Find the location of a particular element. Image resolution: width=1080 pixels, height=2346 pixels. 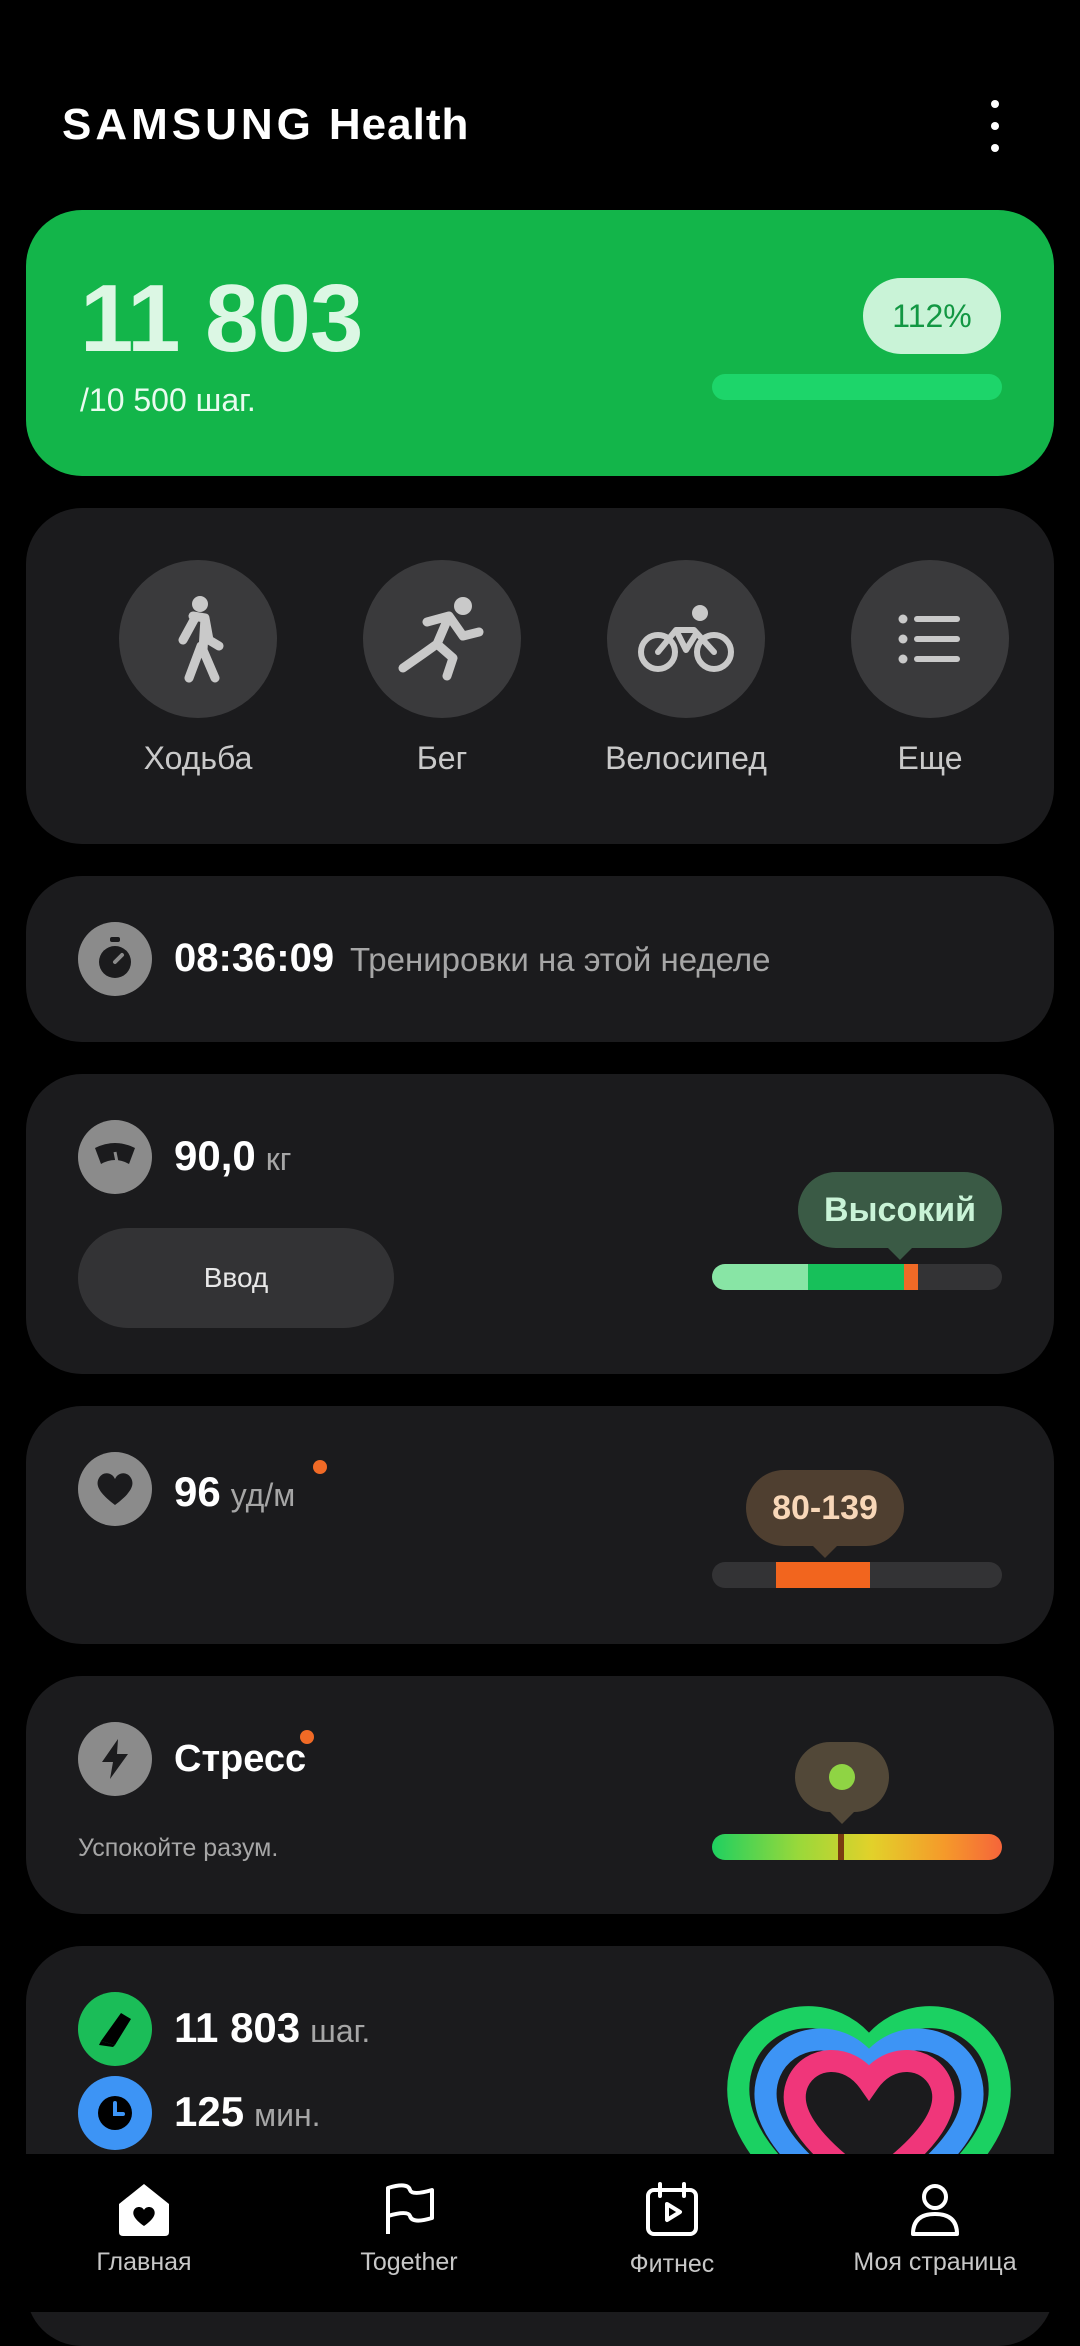

activity-label: Еще is located at coordinates (930, 758).